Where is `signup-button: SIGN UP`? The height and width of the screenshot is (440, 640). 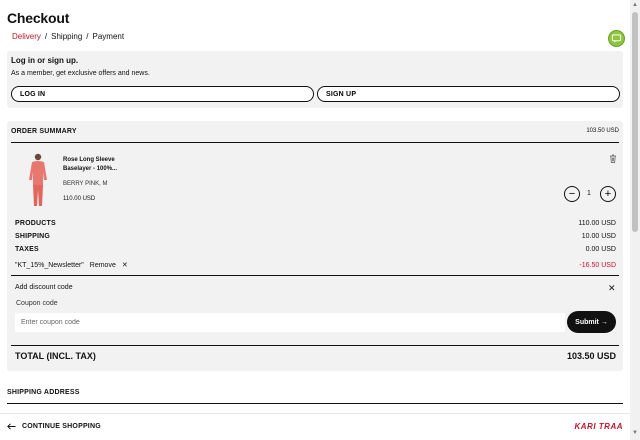 signup-button: SIGN UP is located at coordinates (468, 94).